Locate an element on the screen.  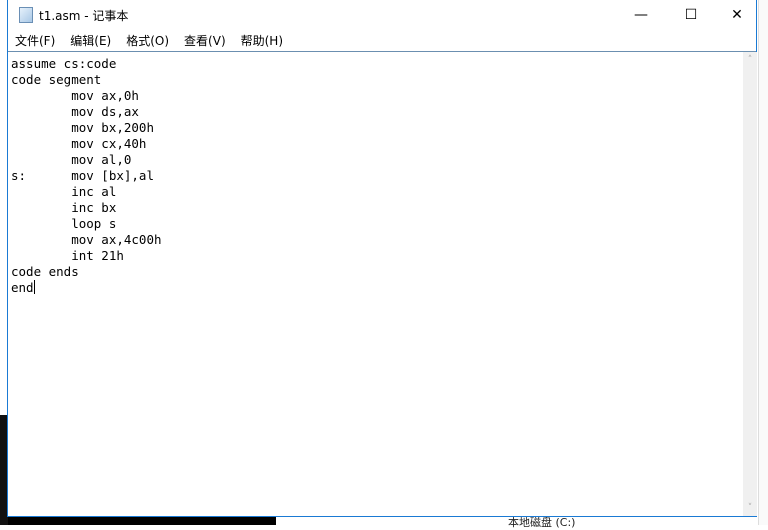
scroll-up-icon: ˄ is located at coordinates (750, 60).